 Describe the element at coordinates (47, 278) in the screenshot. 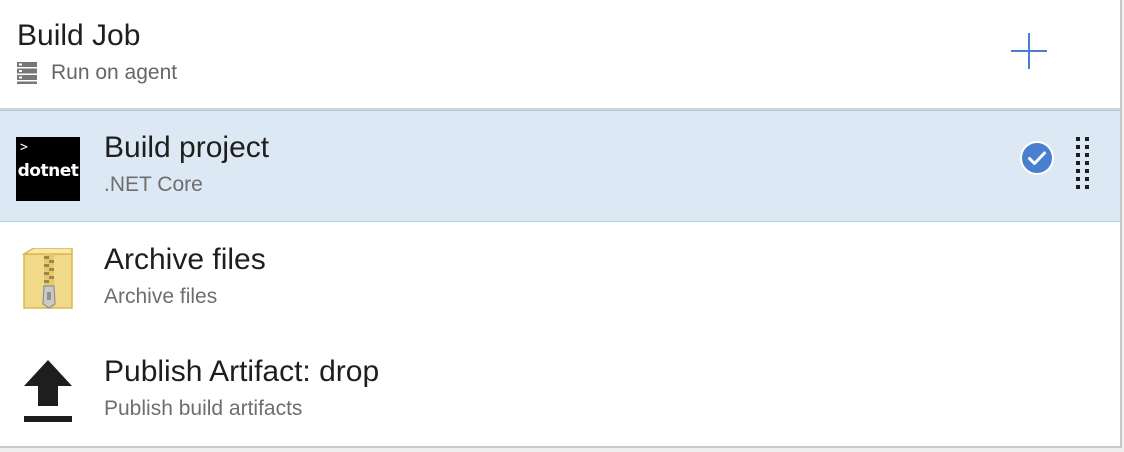

I see `zip-archive-icon` at that location.